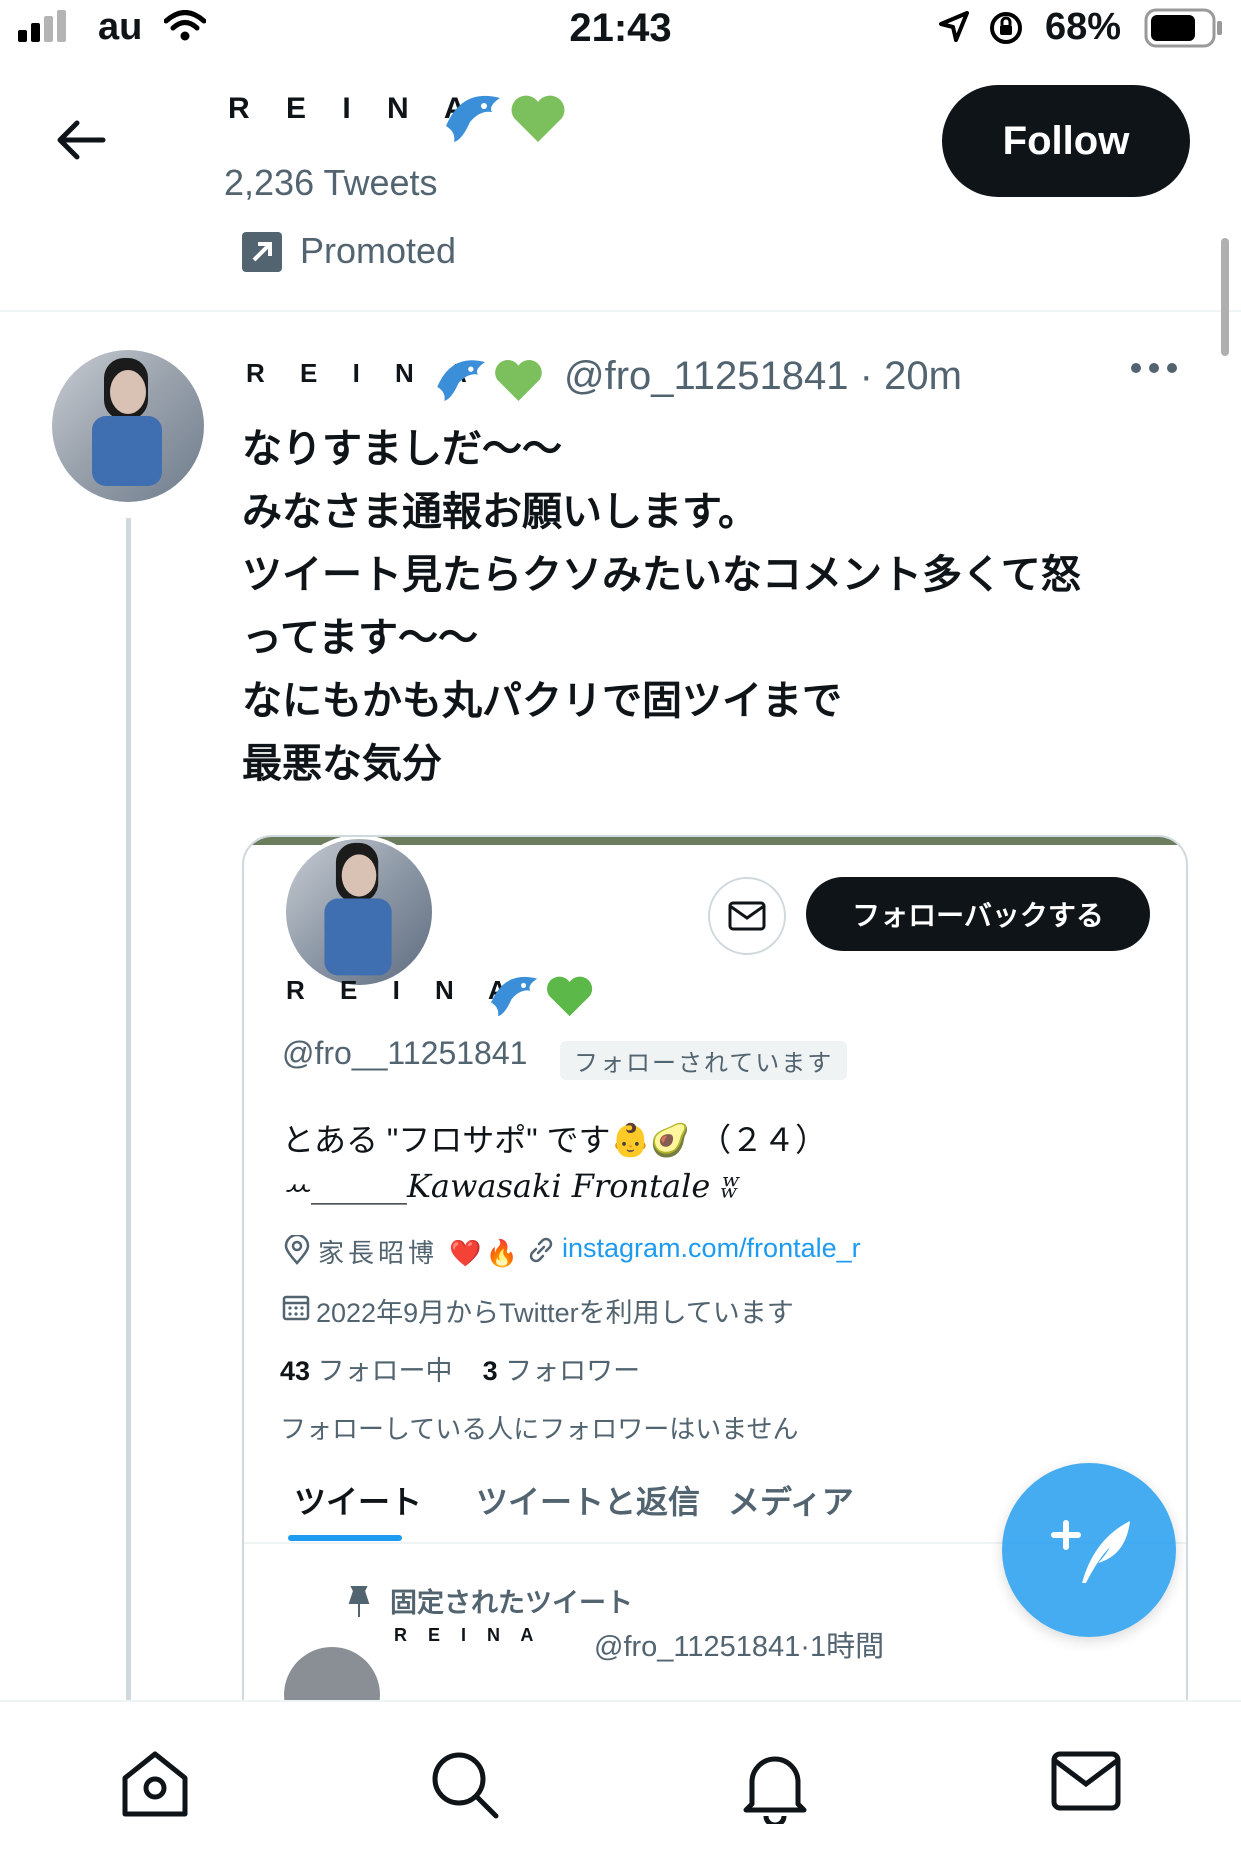  What do you see at coordinates (978, 914) in the screenshot?
I see `follow-back-button: フォローバックする` at bounding box center [978, 914].